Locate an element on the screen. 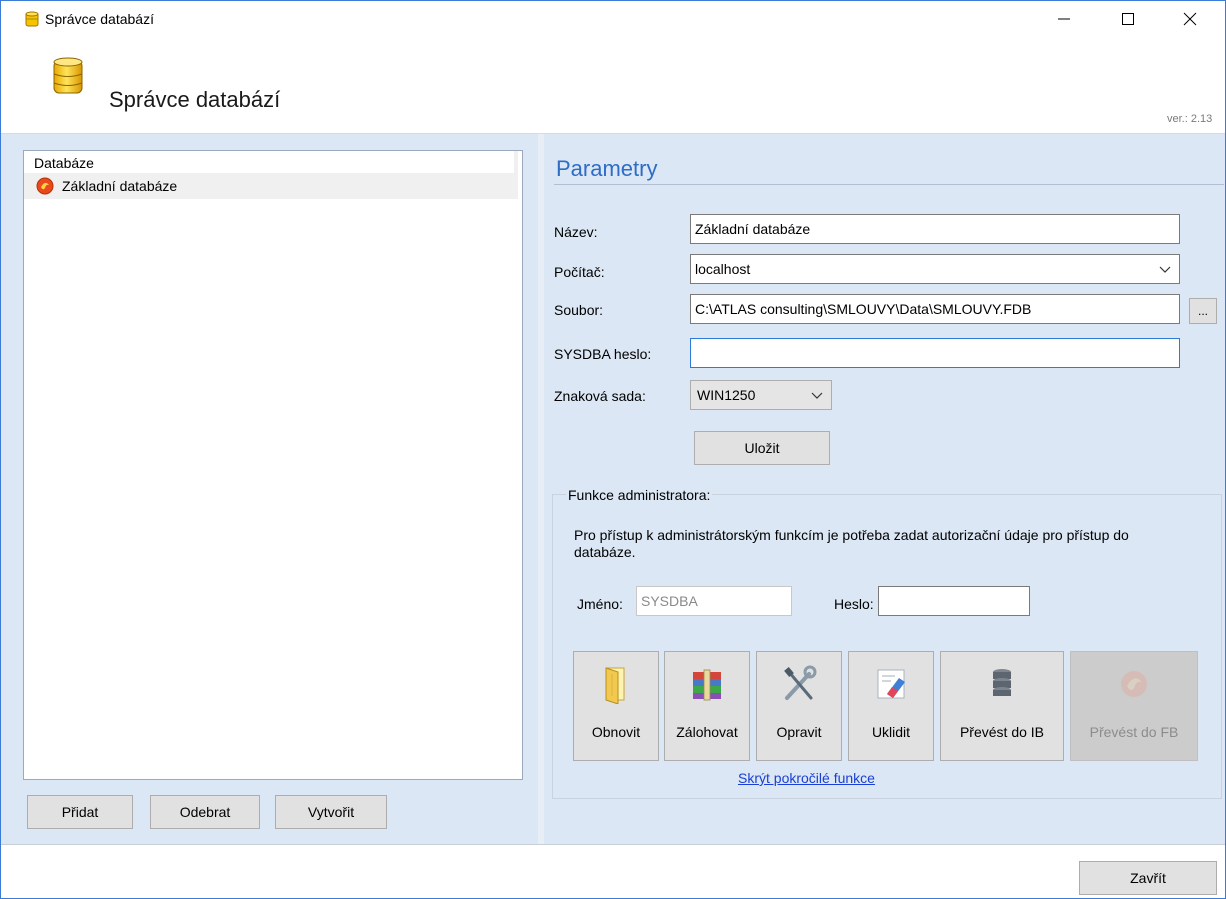  computer-label: Počítač: is located at coordinates (579, 272).